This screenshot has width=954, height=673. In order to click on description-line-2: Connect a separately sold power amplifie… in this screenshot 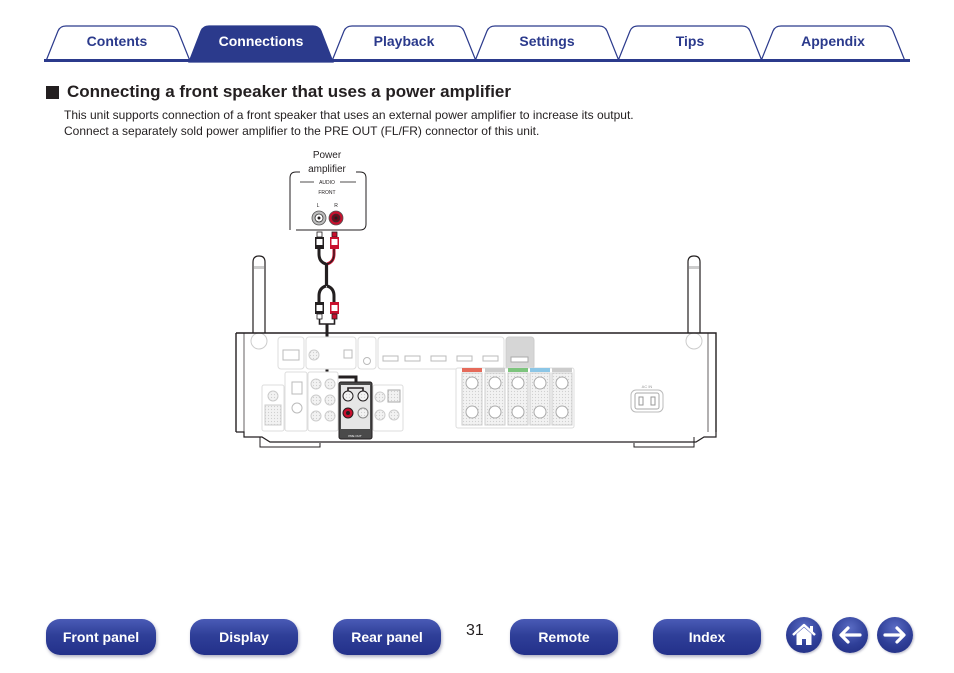, I will do `click(302, 131)`.